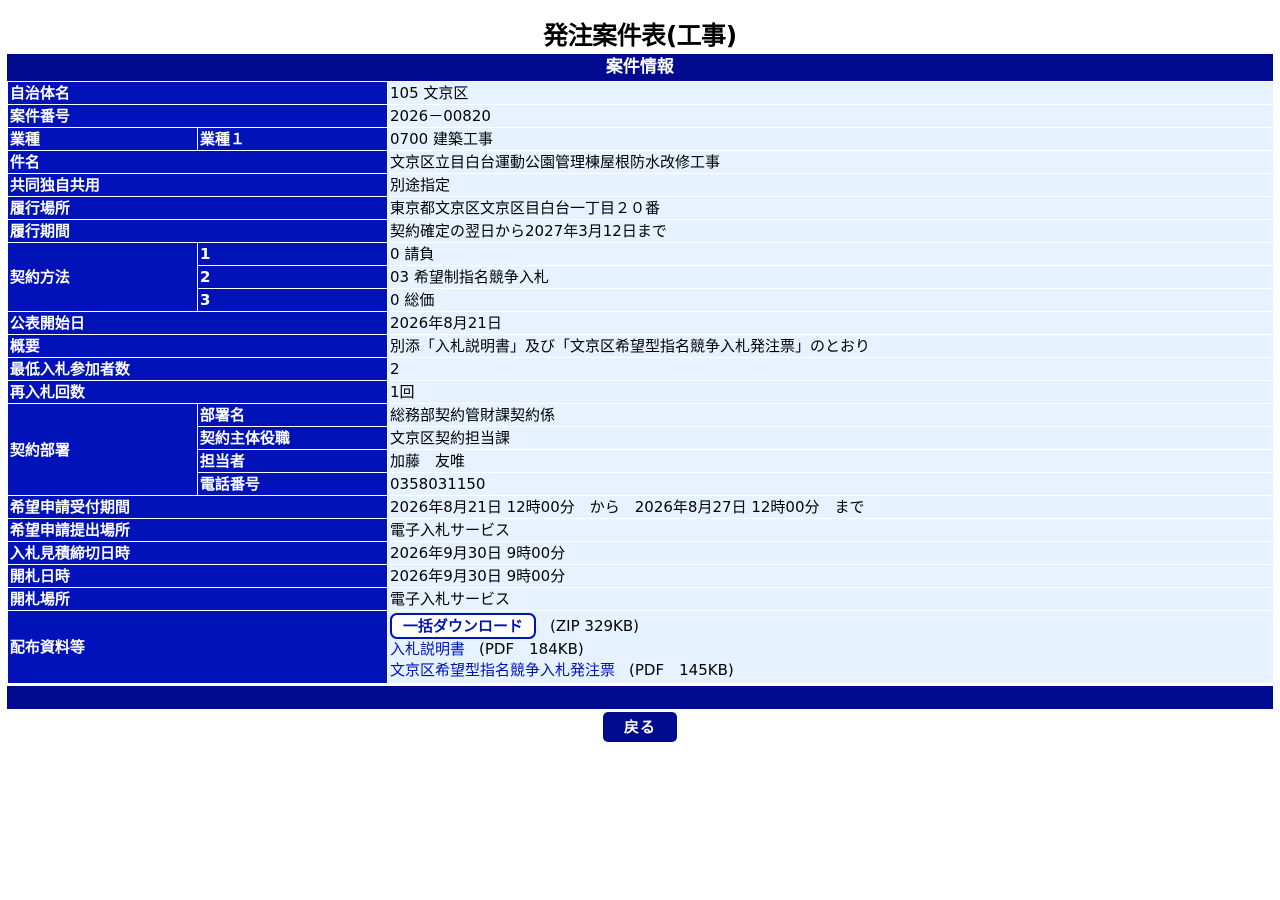 This screenshot has height=900, width=1280. I want to click on row-label: 件名, so click(197, 162).